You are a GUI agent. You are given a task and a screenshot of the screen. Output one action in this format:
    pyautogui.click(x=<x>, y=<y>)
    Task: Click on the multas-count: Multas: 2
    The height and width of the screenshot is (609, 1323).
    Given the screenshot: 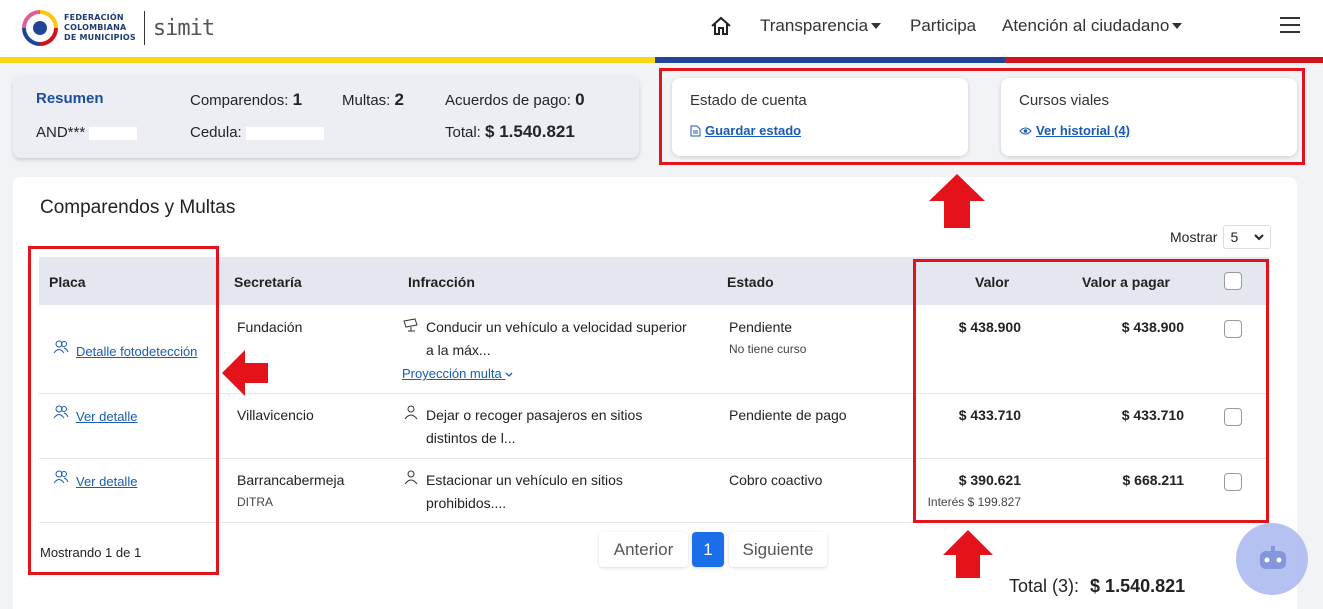 What is the action you would take?
    pyautogui.click(x=373, y=100)
    